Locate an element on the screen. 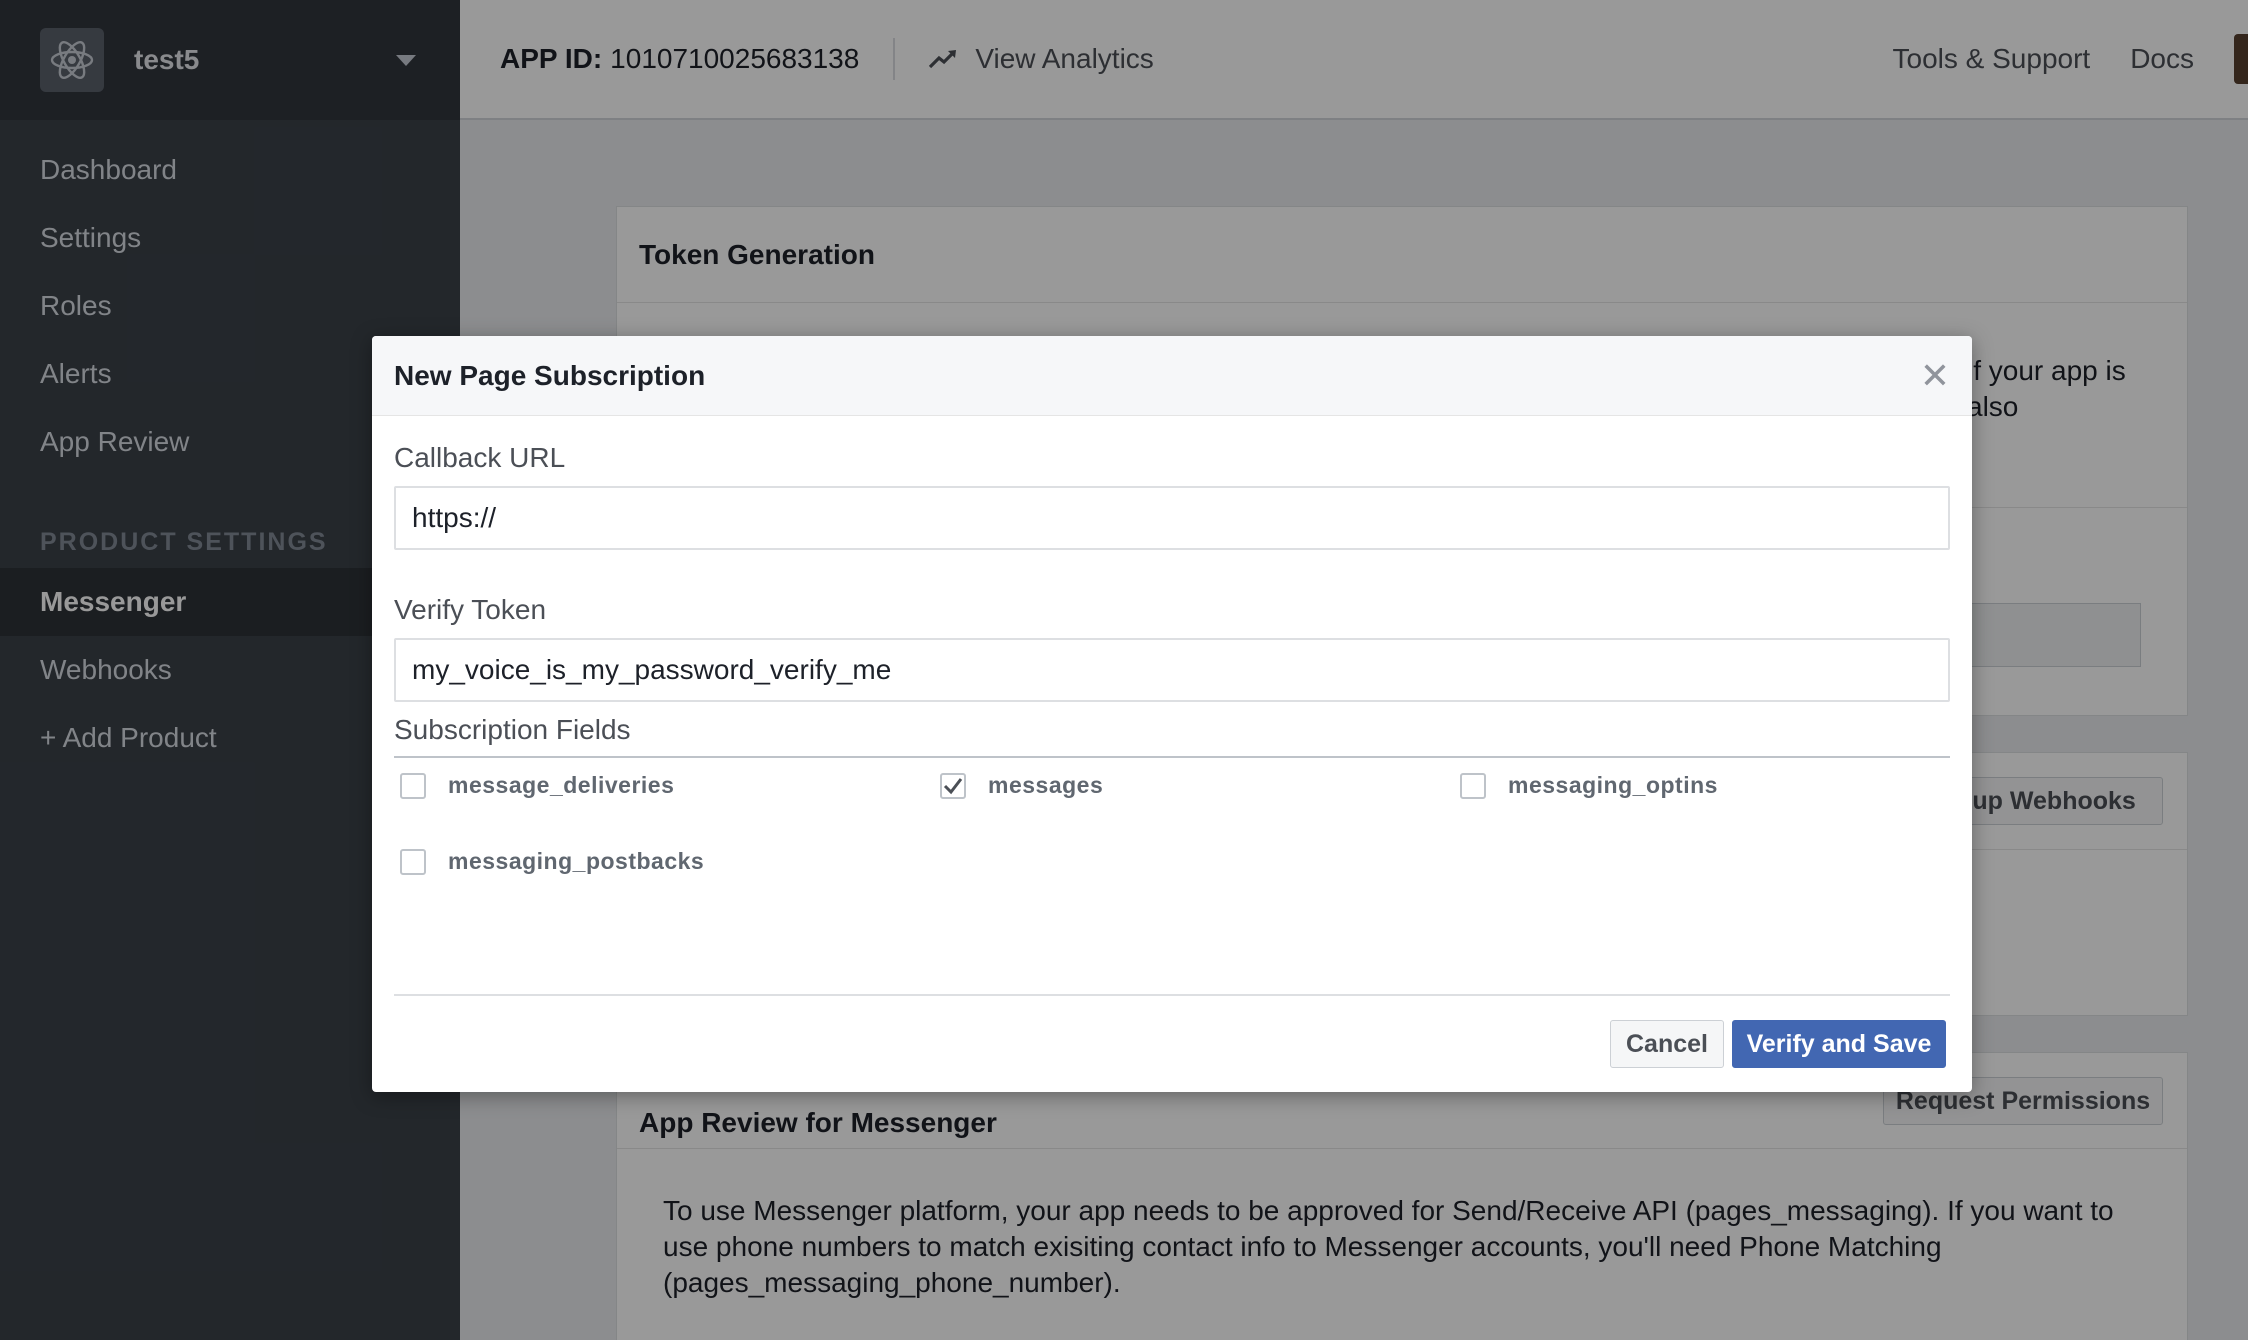  verify-token-label: Verify Token is located at coordinates (470, 609).